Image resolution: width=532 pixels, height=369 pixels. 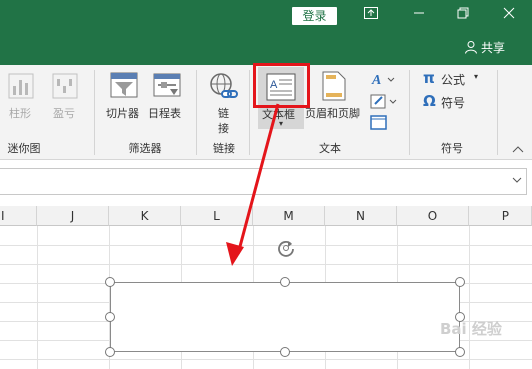 What do you see at coordinates (471, 329) in the screenshot?
I see `watermark: Bai 经验` at bounding box center [471, 329].